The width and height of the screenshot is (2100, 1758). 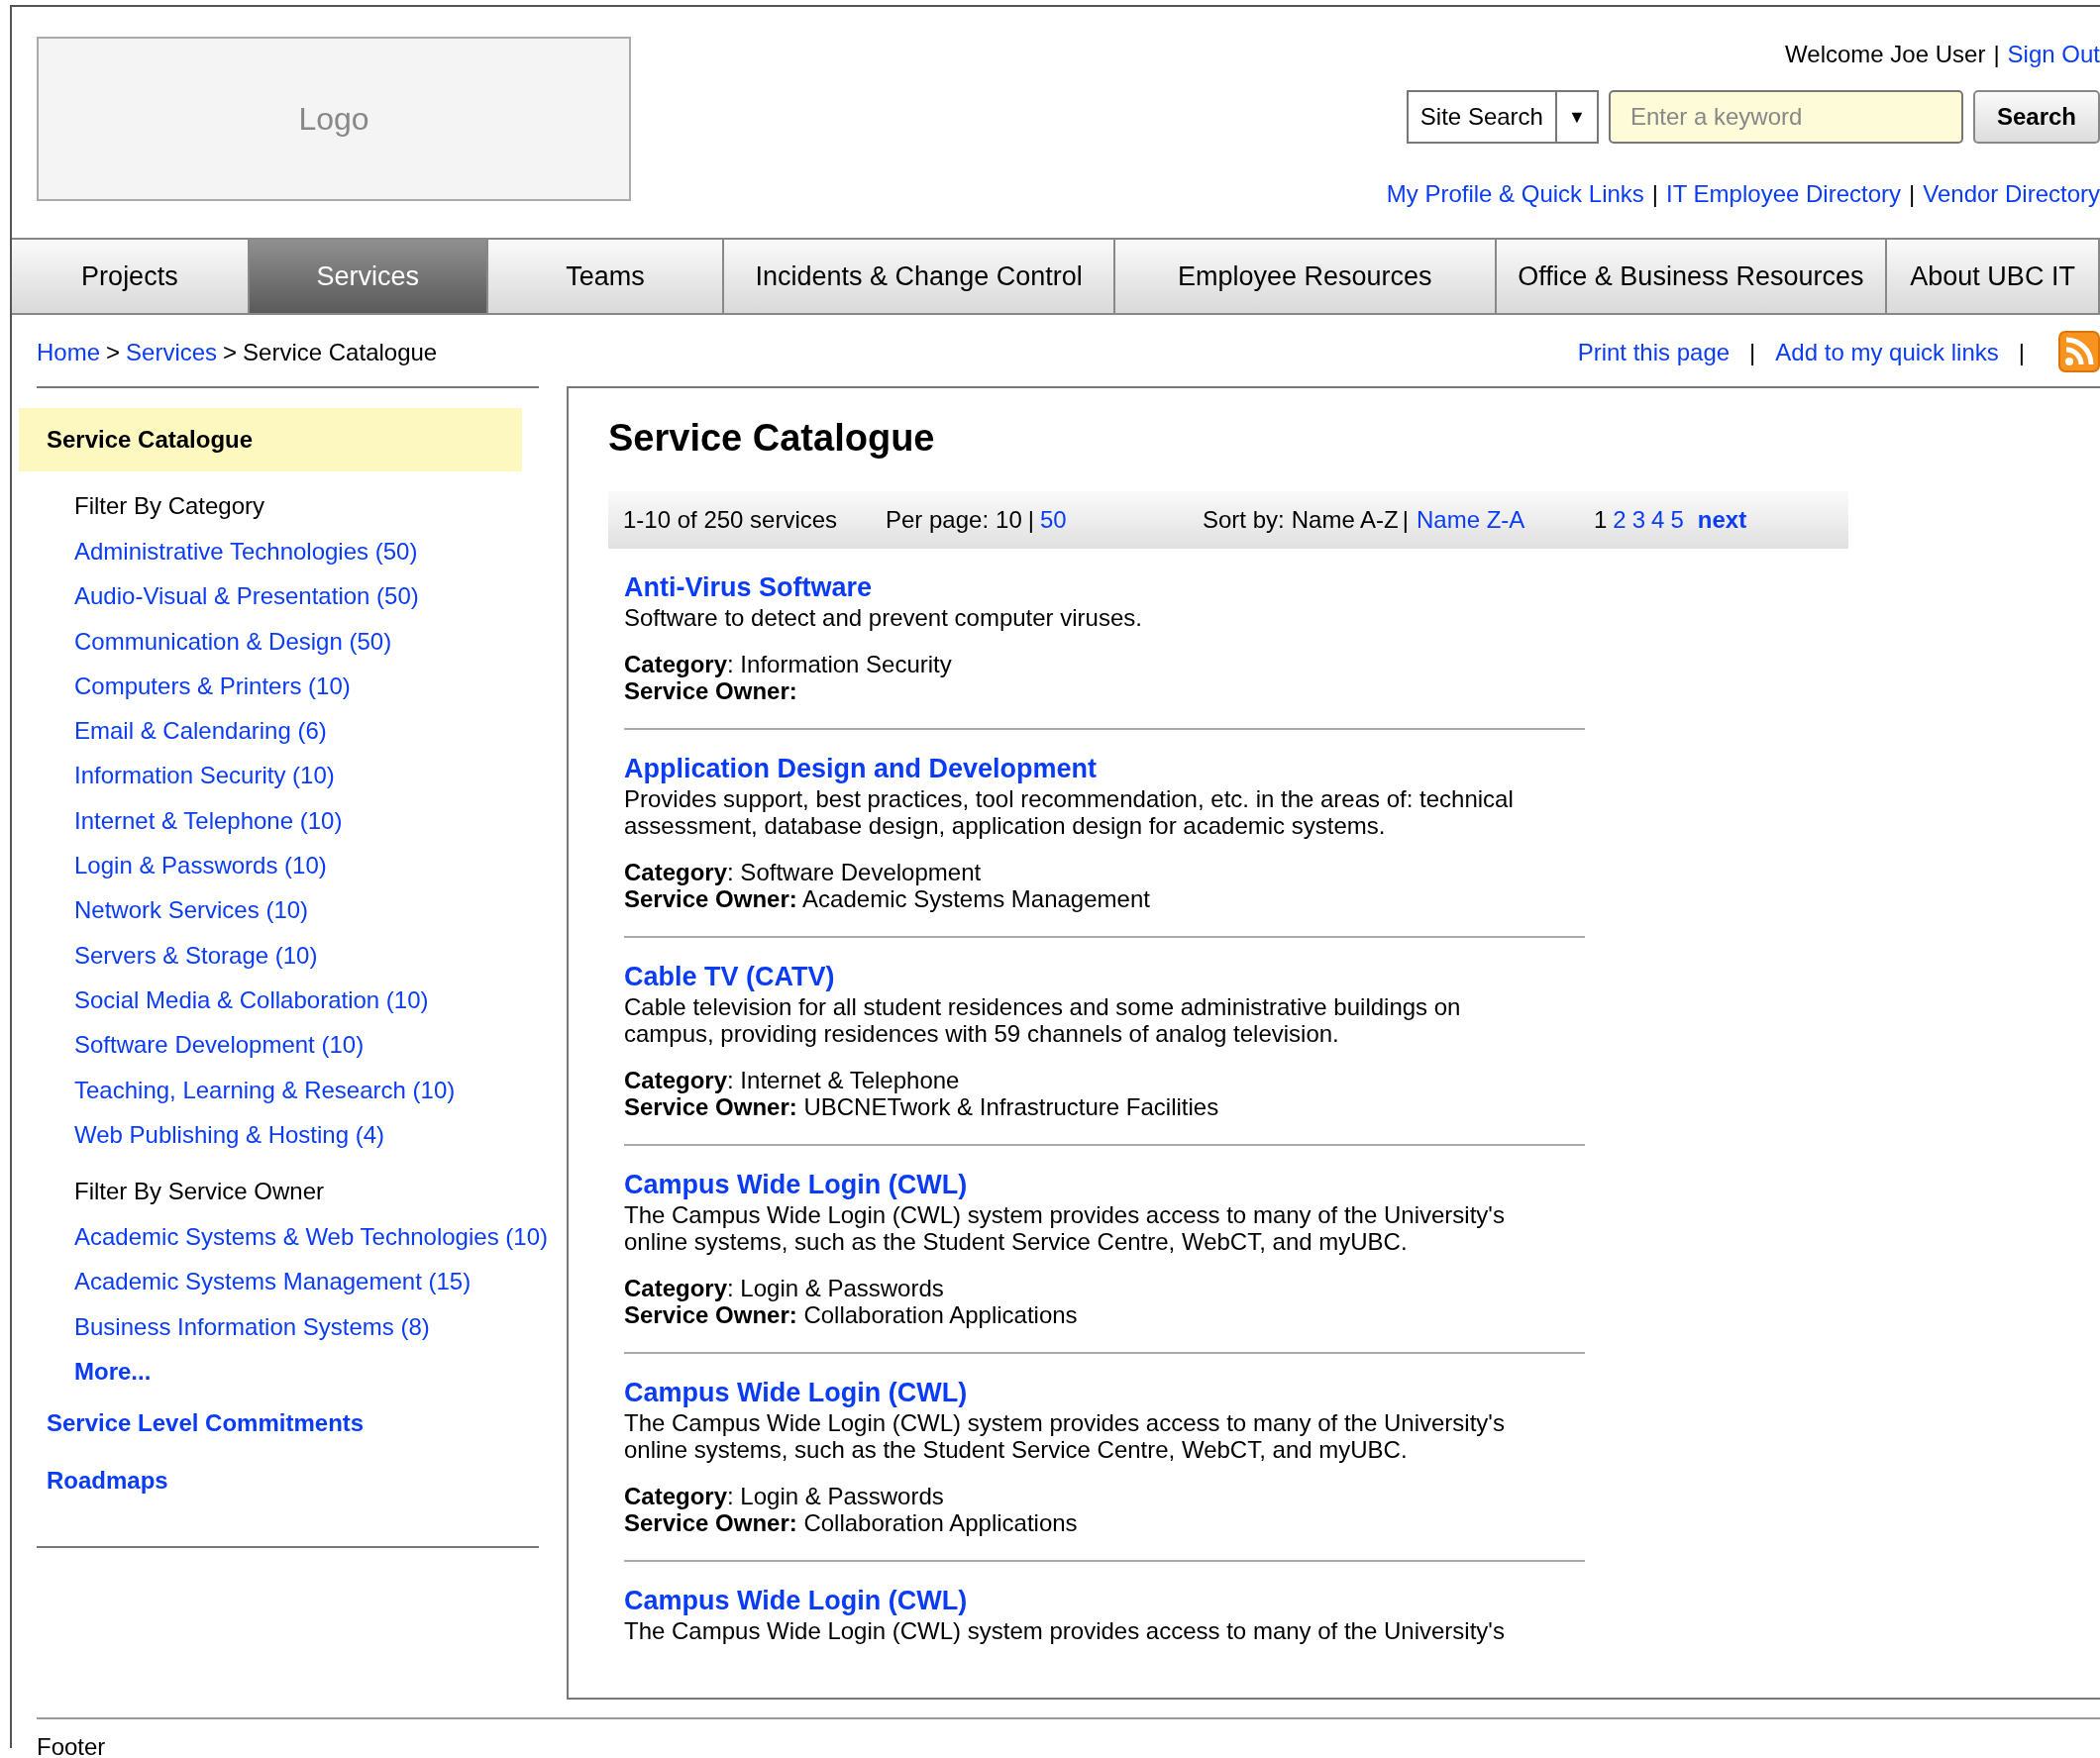 What do you see at coordinates (2011, 193) in the screenshot?
I see `header-link: Vendor Directory` at bounding box center [2011, 193].